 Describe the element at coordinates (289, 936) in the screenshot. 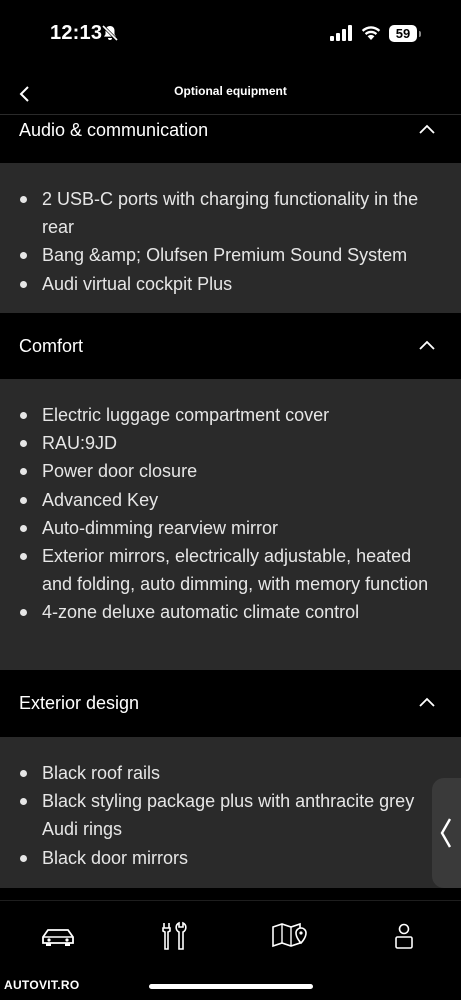

I see `map-icon` at that location.